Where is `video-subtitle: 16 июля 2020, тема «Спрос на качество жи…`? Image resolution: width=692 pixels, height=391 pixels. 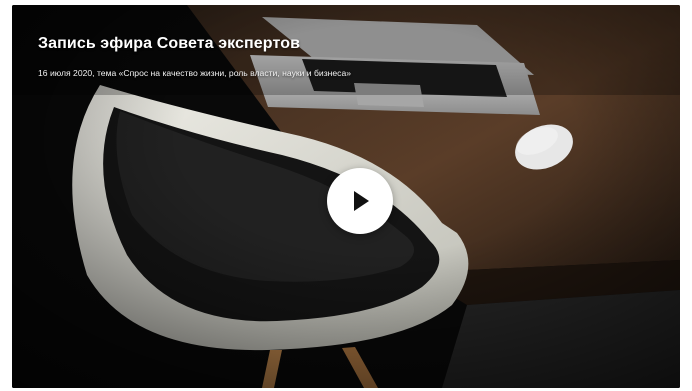 video-subtitle: 16 июля 2020, тема «Спрос на качество жи… is located at coordinates (195, 73).